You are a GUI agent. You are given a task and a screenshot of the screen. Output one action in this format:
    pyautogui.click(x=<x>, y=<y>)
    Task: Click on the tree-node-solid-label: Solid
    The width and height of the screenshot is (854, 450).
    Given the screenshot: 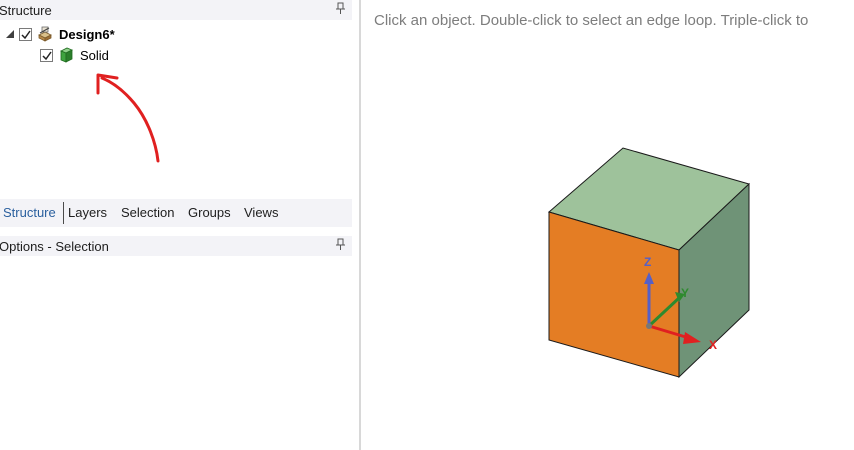 What is the action you would take?
    pyautogui.click(x=94, y=55)
    